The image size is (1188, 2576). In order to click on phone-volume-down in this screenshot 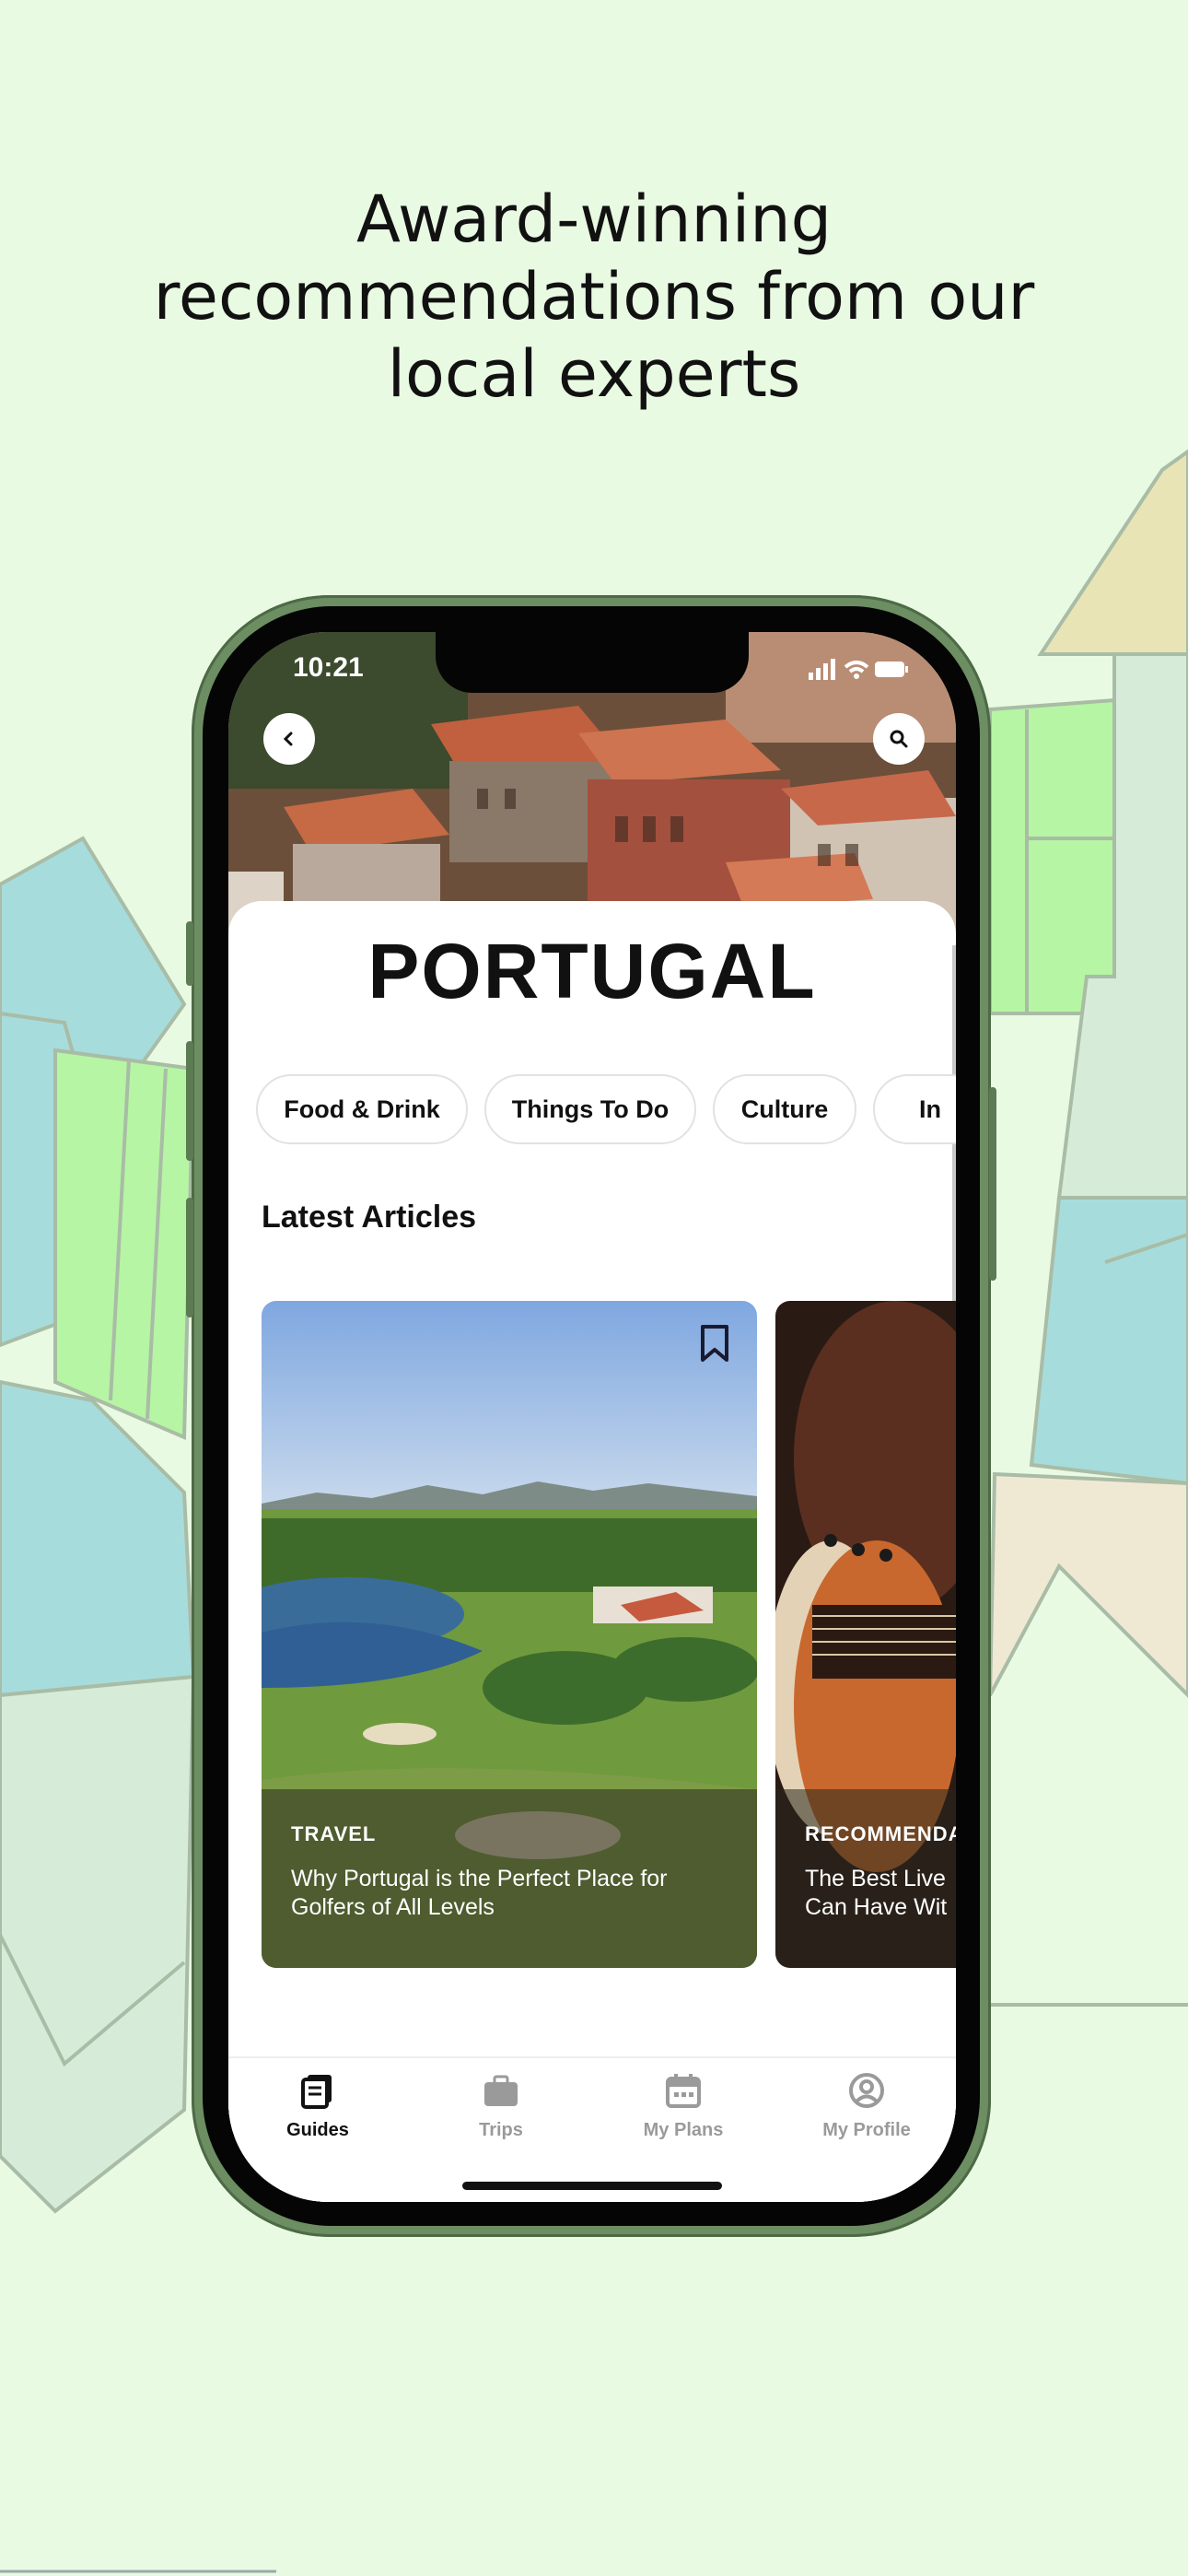, I will do `click(189, 1257)`.